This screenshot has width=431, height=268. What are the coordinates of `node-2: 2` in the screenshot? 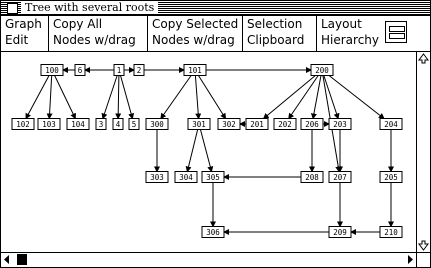 It's located at (139, 70).